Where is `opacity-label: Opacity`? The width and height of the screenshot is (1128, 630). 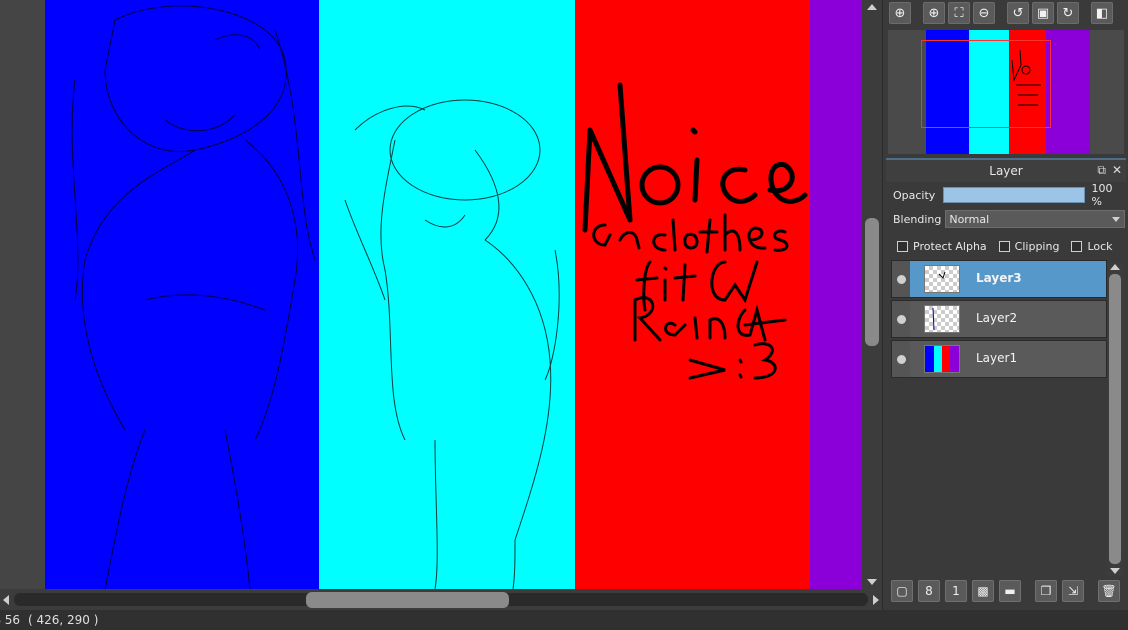 opacity-label: Opacity is located at coordinates (914, 195).